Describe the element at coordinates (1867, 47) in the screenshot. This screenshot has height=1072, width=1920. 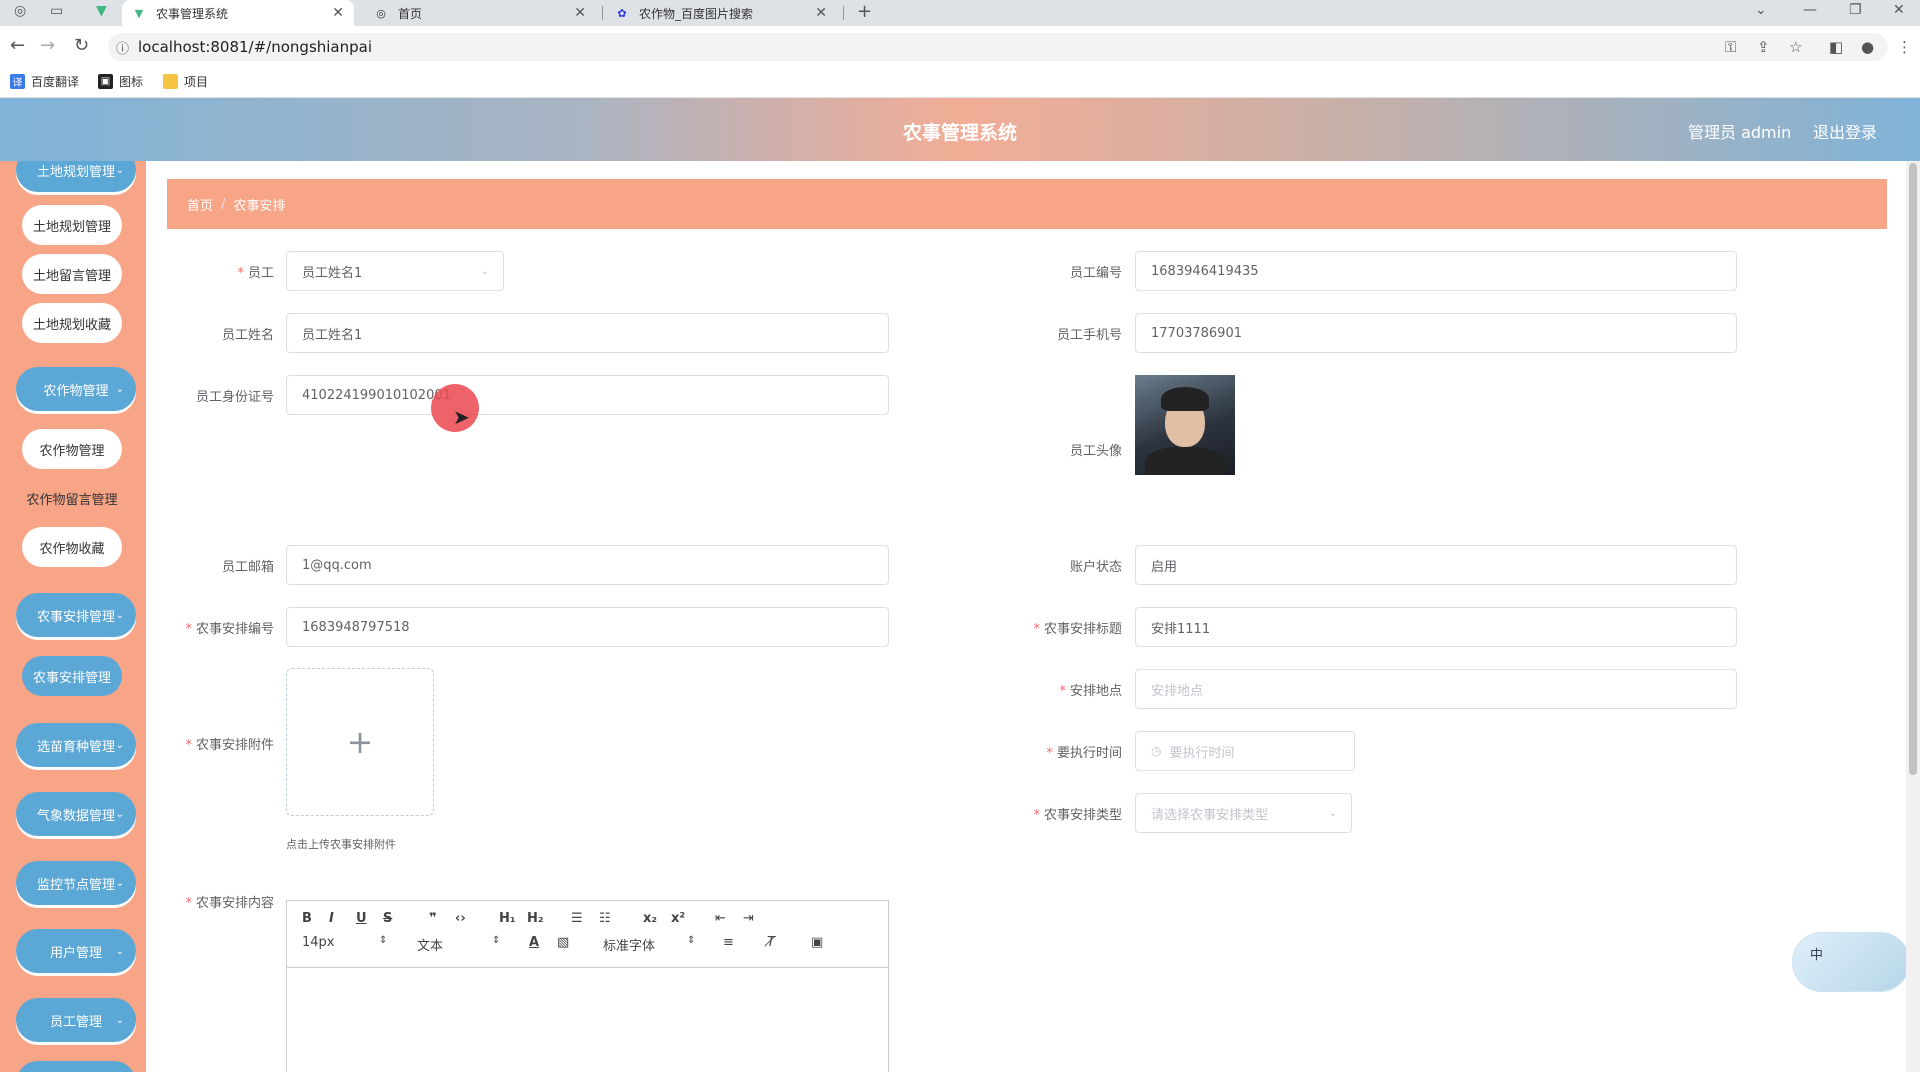
I see `profile-icon: ●` at that location.